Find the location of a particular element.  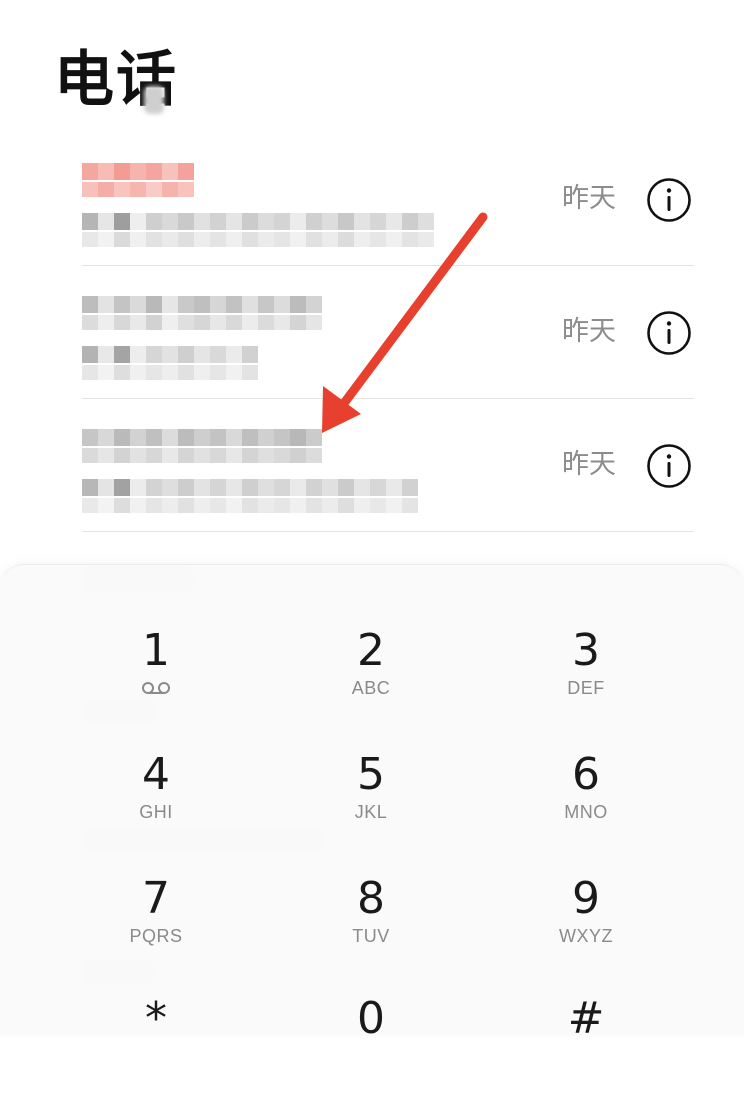

key-digit: 6 is located at coordinates (586, 774).